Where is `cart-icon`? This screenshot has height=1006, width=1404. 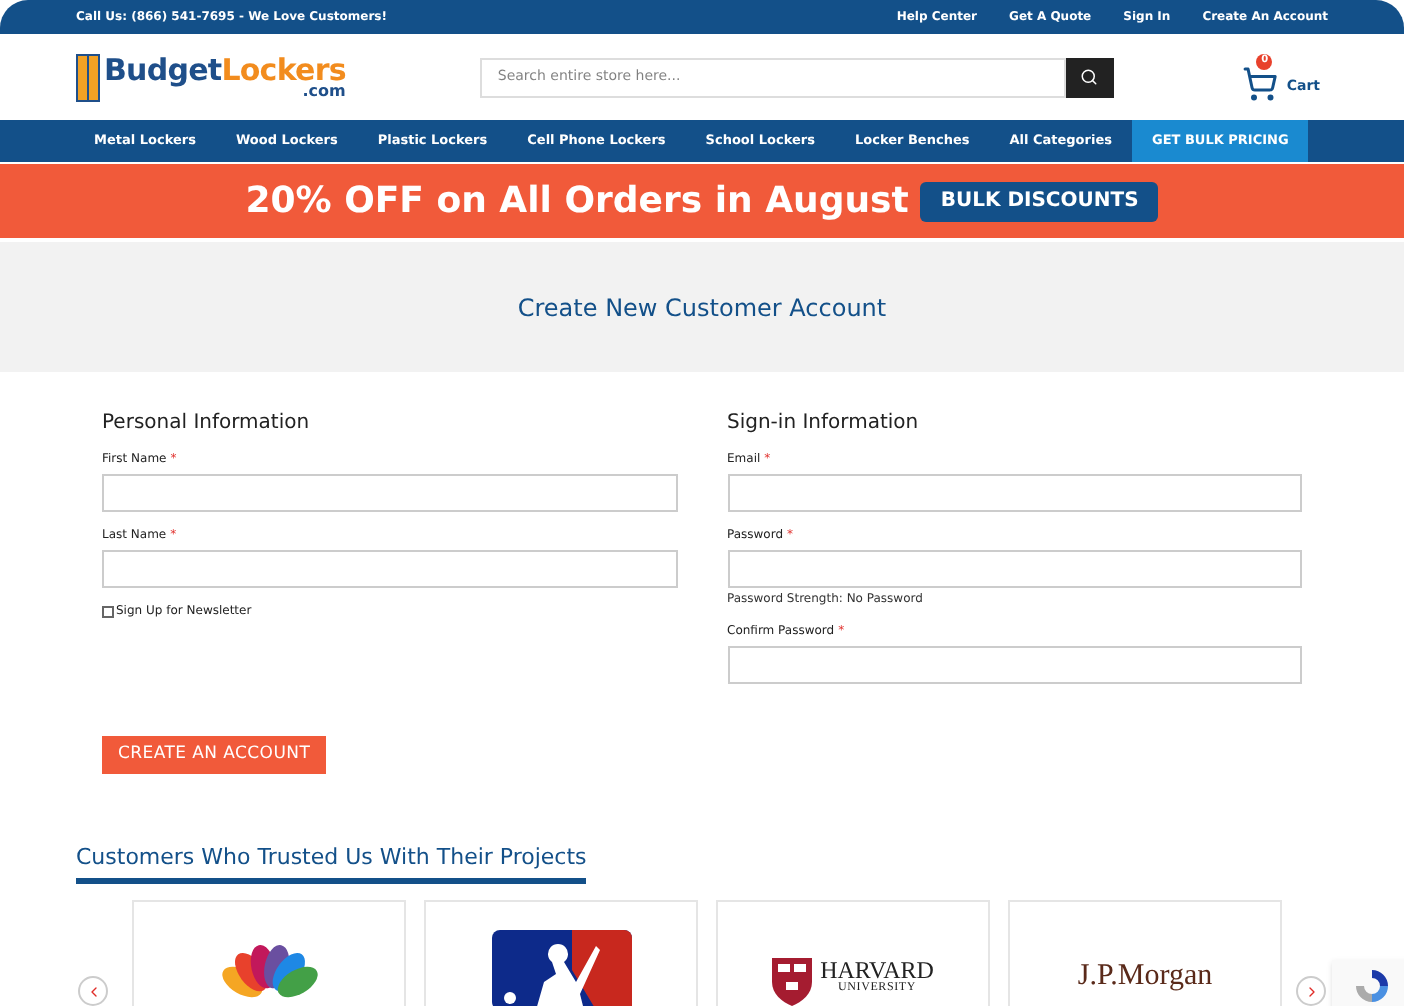
cart-icon is located at coordinates (1260, 83).